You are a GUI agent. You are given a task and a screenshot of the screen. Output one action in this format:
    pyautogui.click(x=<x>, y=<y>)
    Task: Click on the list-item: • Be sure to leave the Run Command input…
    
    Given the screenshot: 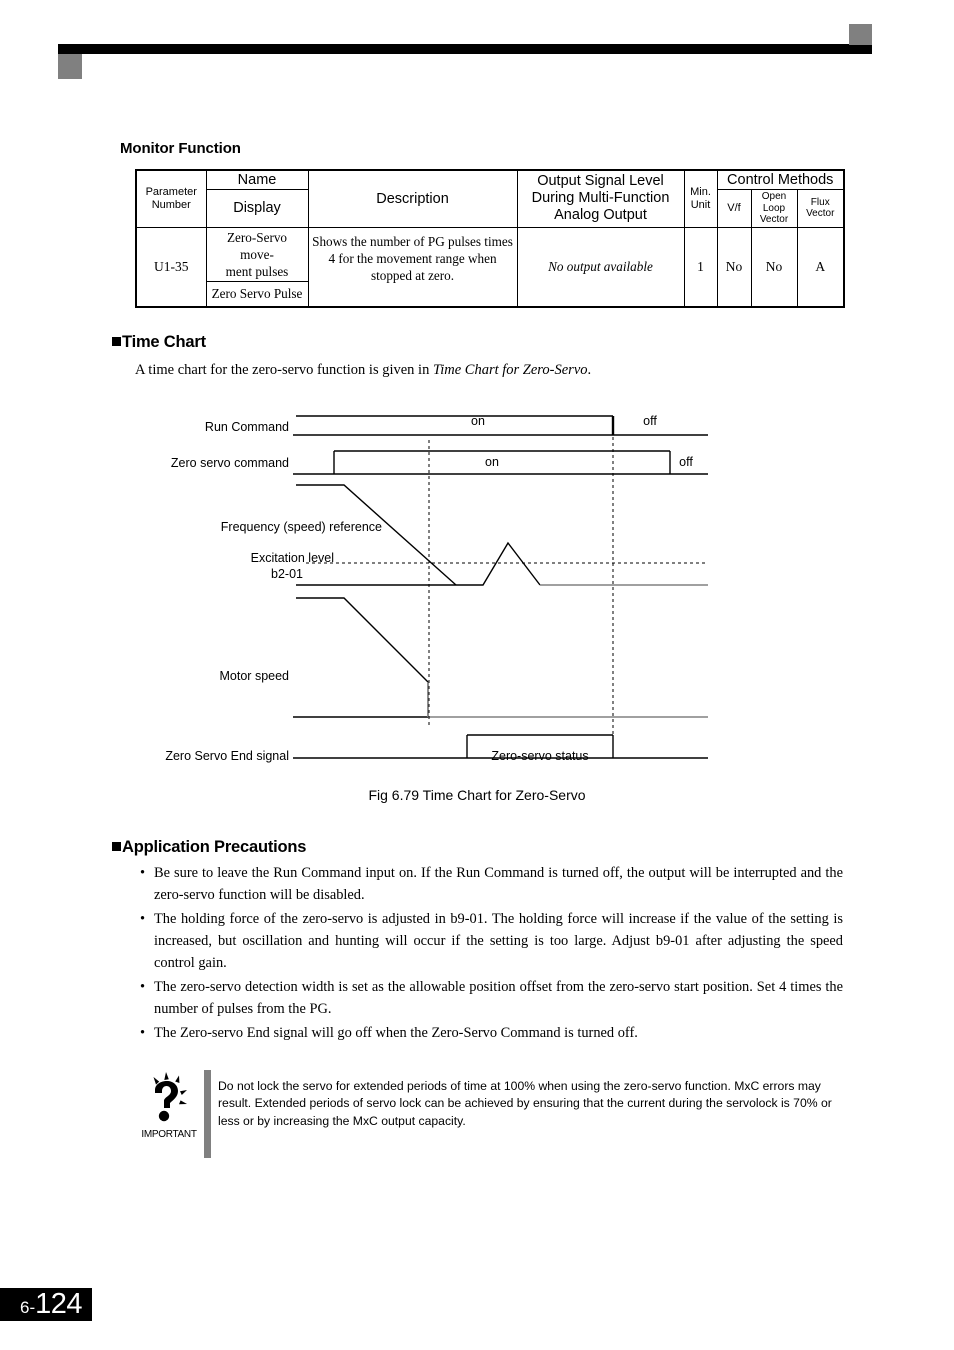 What is the action you would take?
    pyautogui.click(x=490, y=884)
    